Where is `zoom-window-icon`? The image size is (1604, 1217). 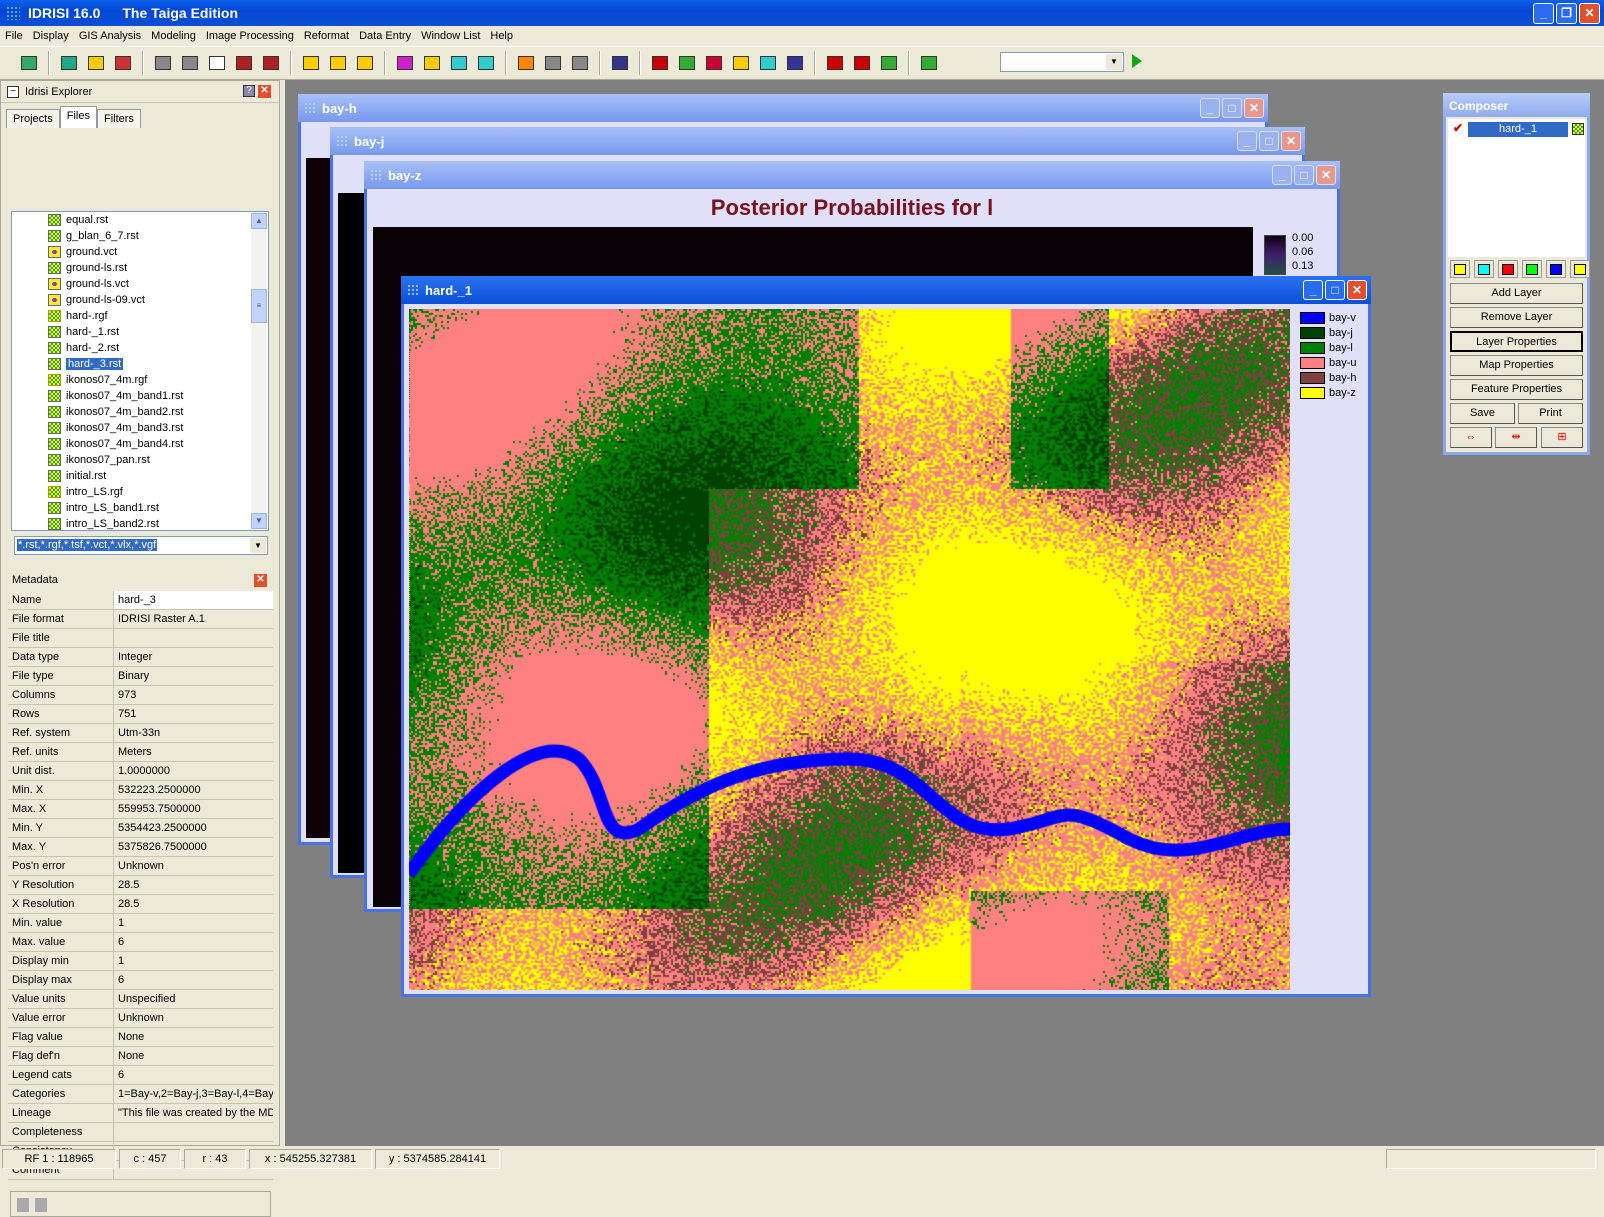
zoom-window-icon is located at coordinates (217, 63).